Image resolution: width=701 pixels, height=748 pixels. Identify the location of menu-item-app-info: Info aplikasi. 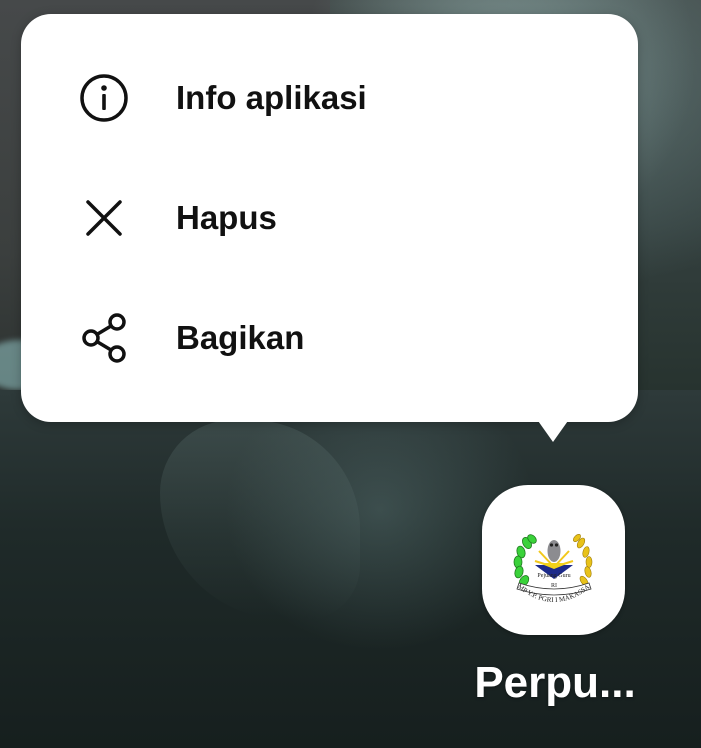
(329, 98).